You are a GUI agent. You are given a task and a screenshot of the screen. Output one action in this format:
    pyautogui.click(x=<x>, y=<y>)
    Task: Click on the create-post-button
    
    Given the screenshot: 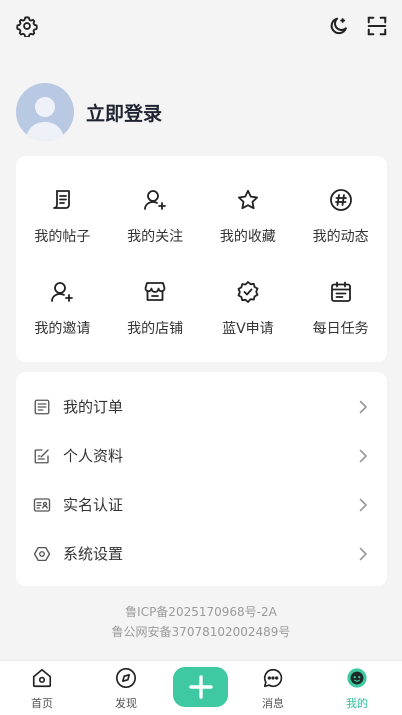 What is the action you would take?
    pyautogui.click(x=200, y=687)
    